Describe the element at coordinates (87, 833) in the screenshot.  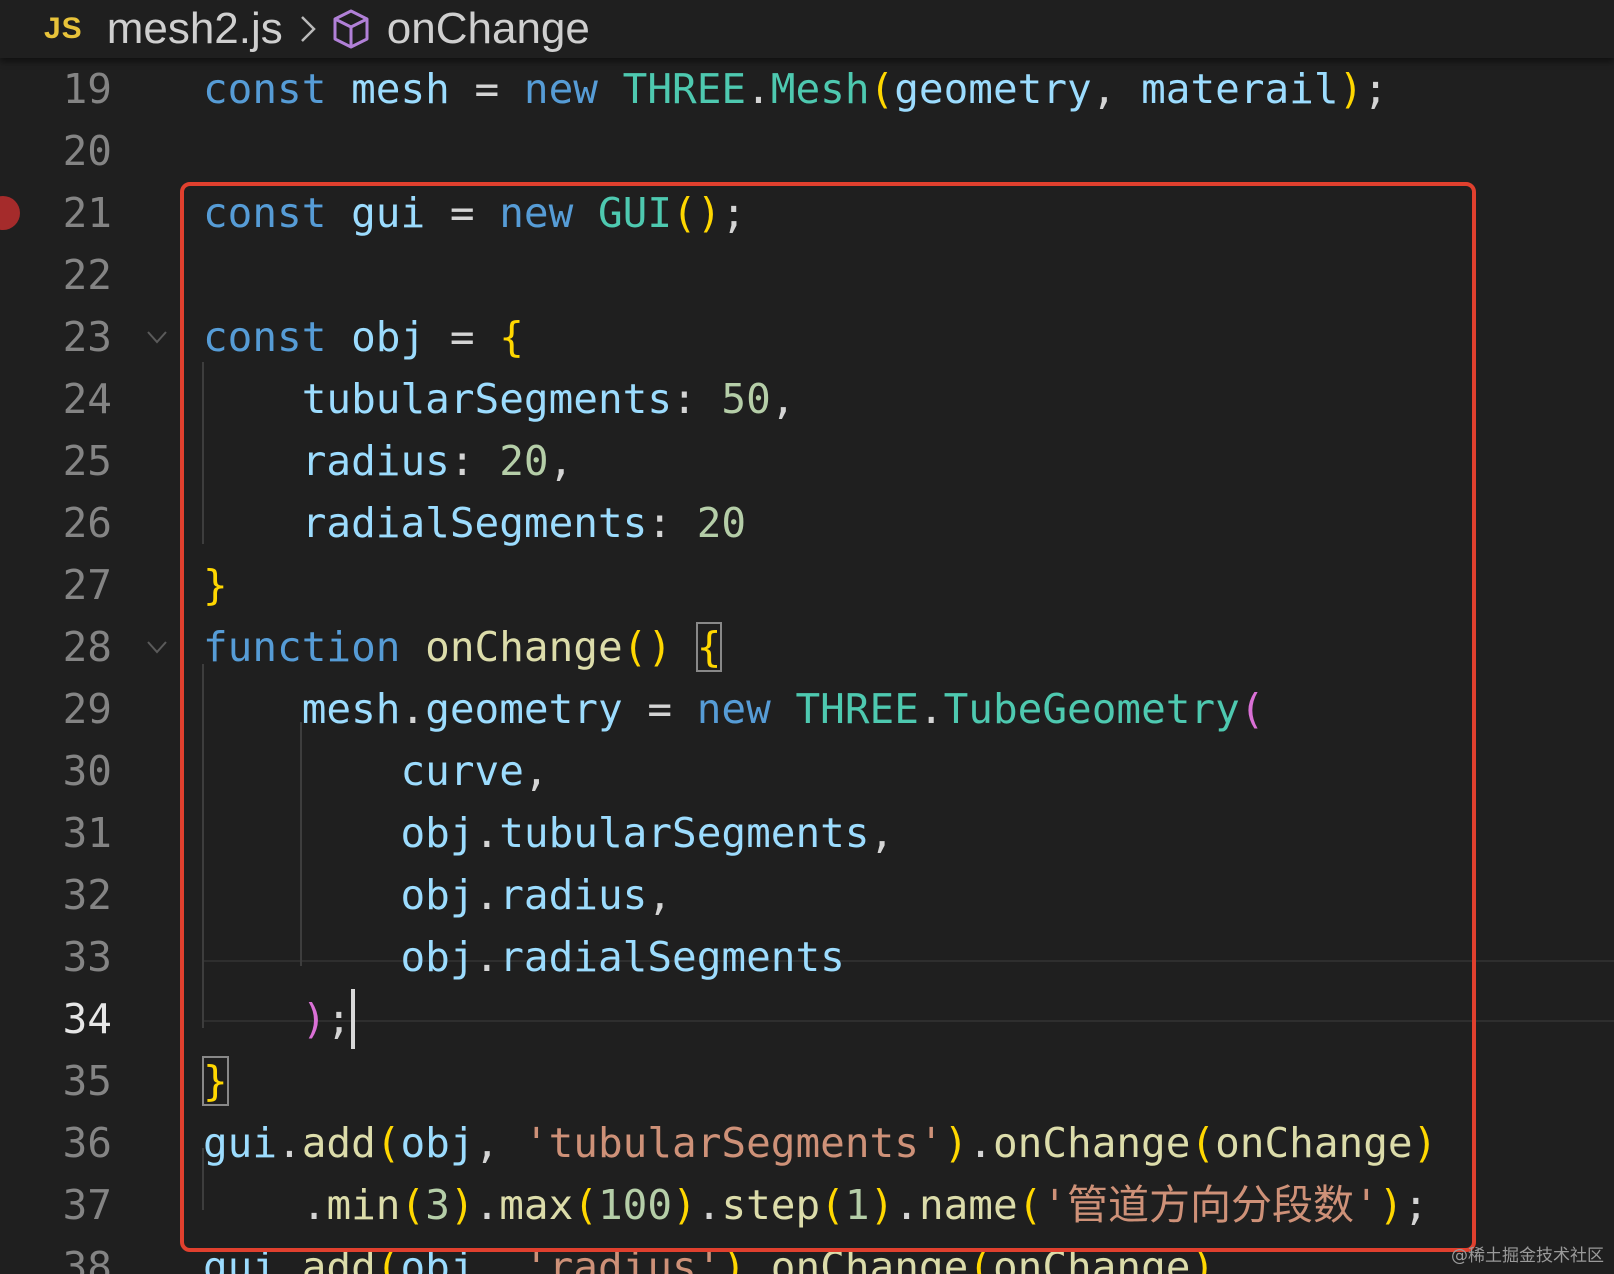
I see `line-number: 31` at that location.